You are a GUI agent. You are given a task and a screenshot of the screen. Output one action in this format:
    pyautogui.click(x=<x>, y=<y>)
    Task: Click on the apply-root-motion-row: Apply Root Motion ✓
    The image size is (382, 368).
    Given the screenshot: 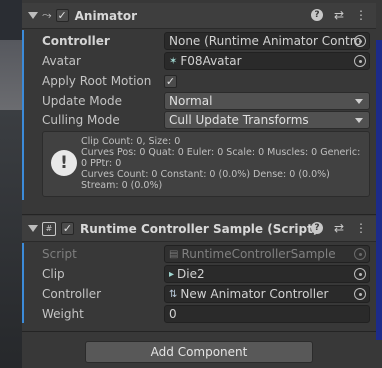 What is the action you would take?
    pyautogui.click(x=199, y=81)
    